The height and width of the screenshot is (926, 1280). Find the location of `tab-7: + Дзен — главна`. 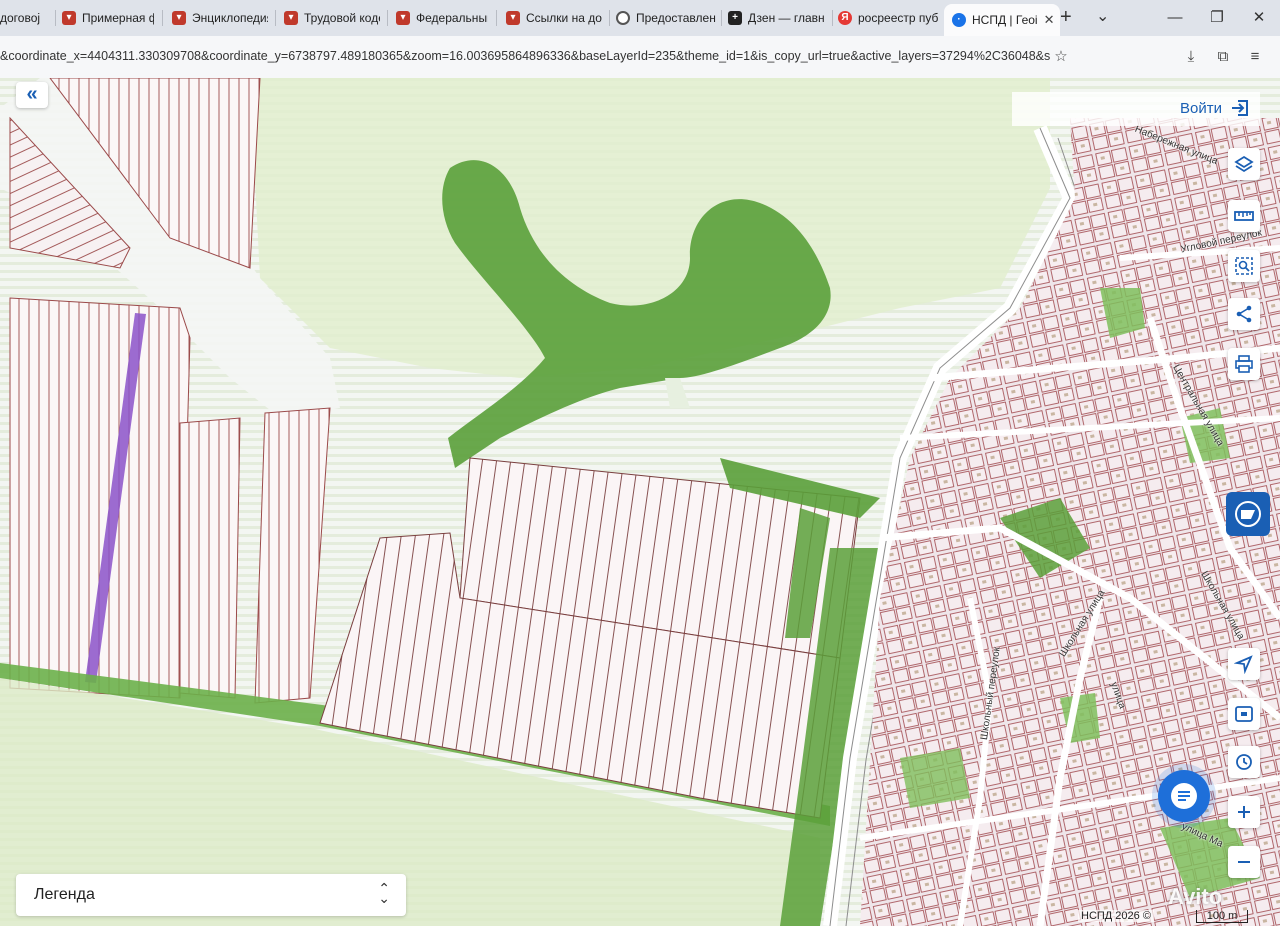

tab-7: + Дзен — главна is located at coordinates (776, 18).